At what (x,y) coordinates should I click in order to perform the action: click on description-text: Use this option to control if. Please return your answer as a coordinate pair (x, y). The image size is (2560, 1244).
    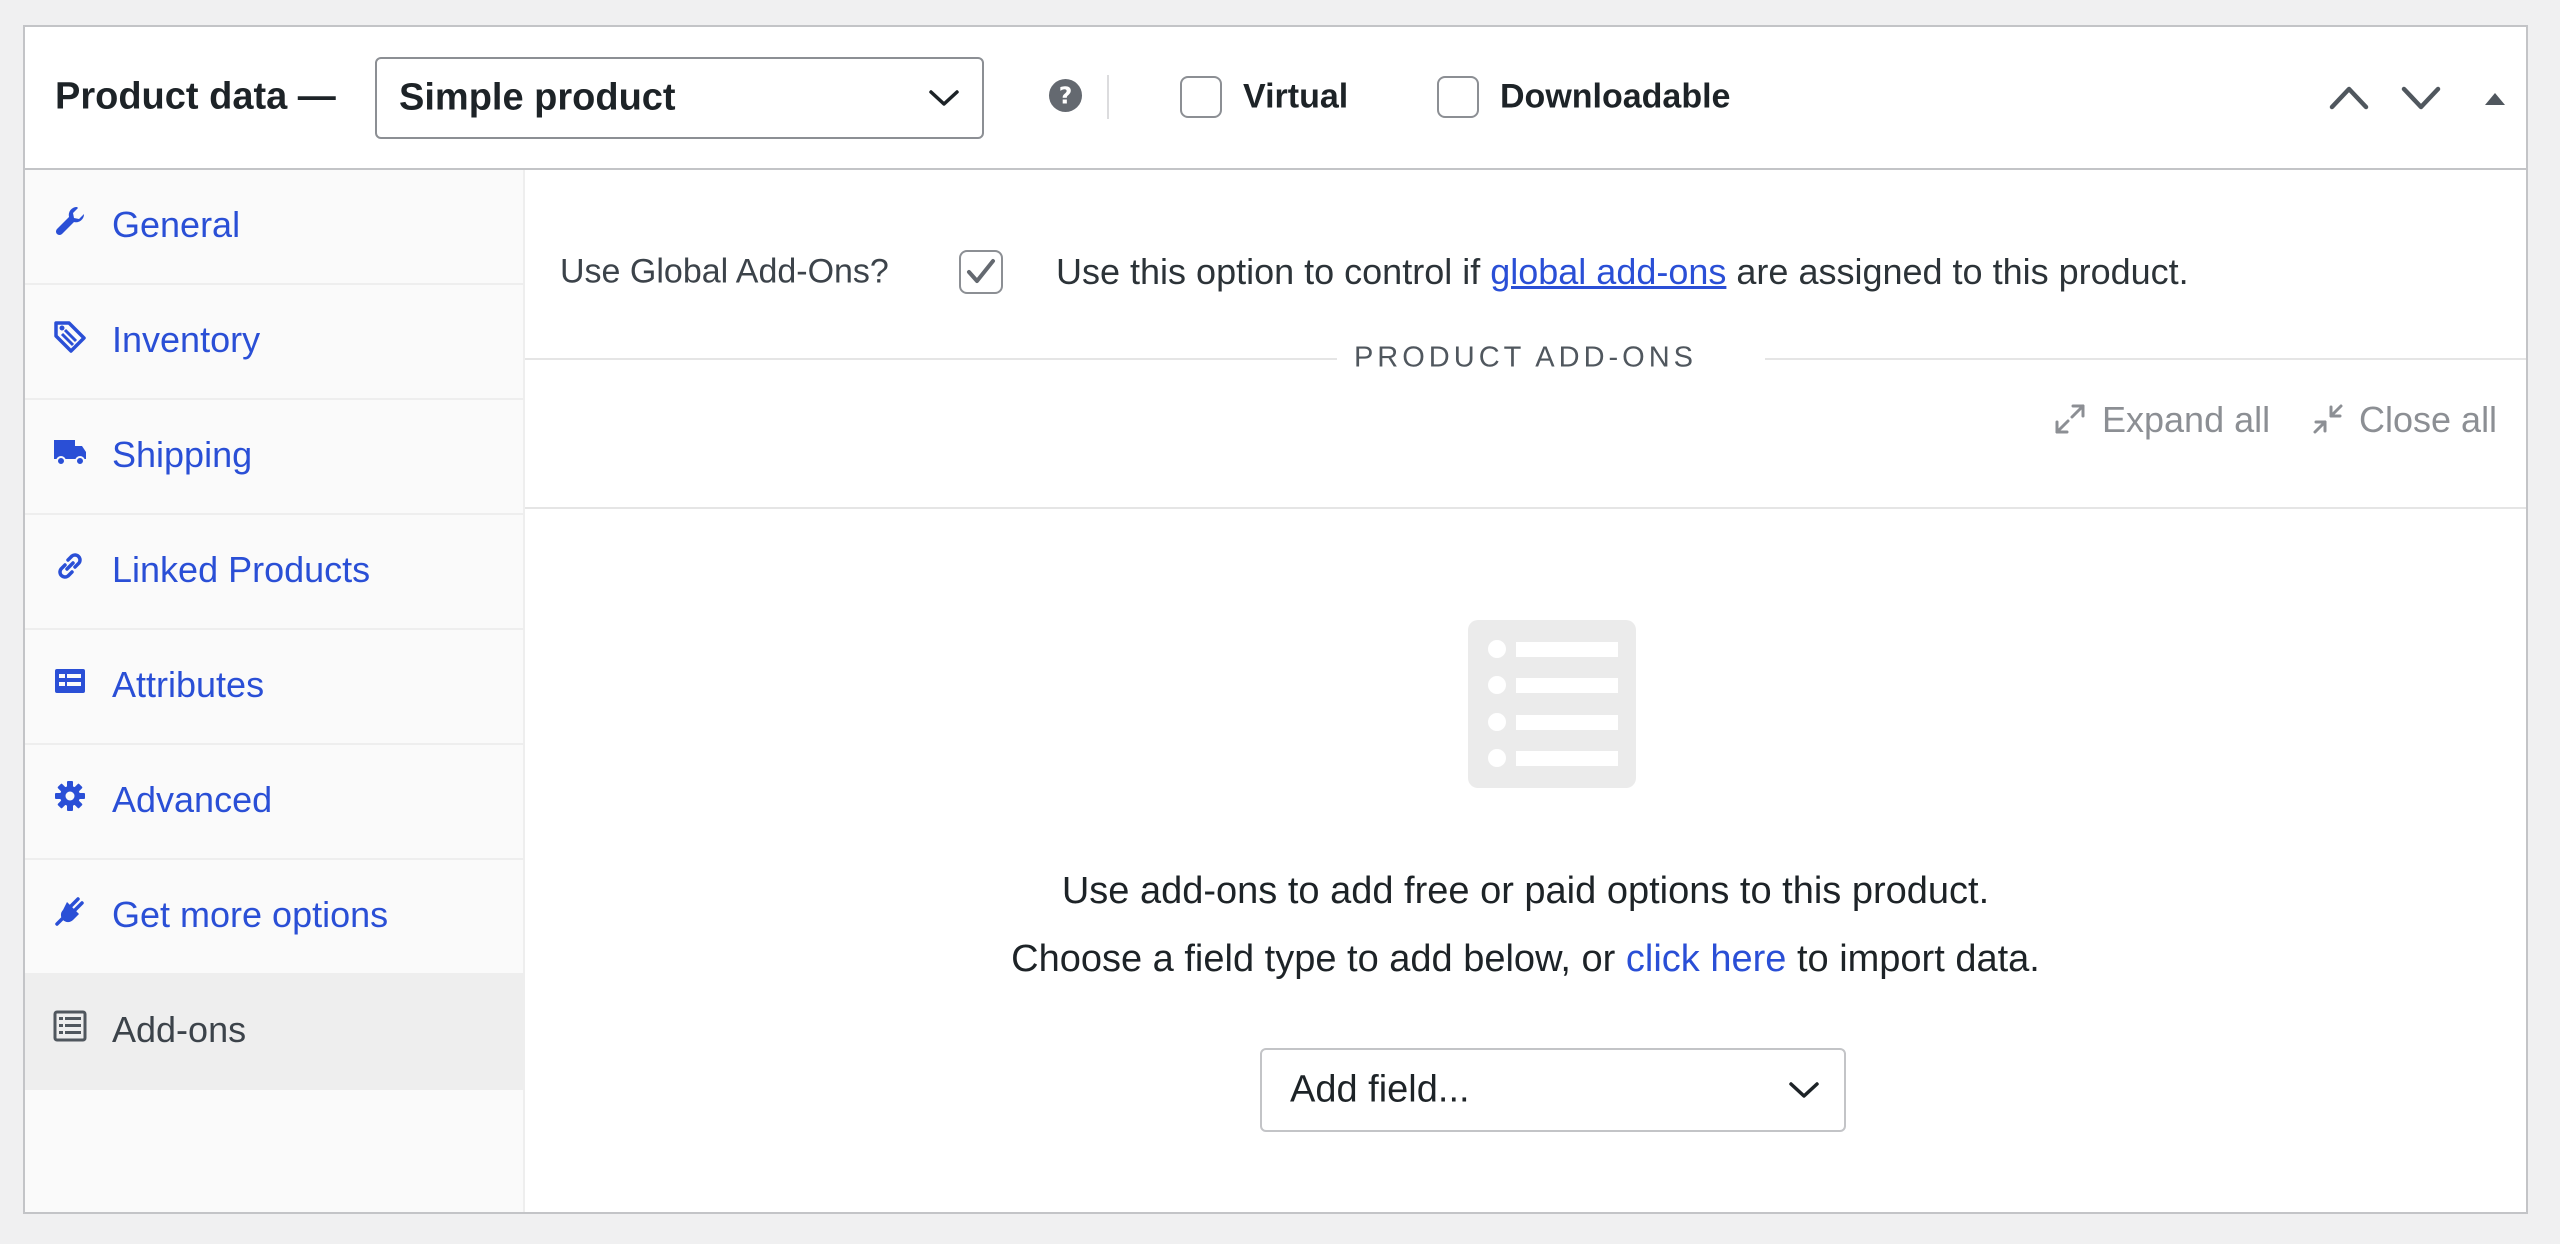
    Looking at the image, I should click on (1273, 271).